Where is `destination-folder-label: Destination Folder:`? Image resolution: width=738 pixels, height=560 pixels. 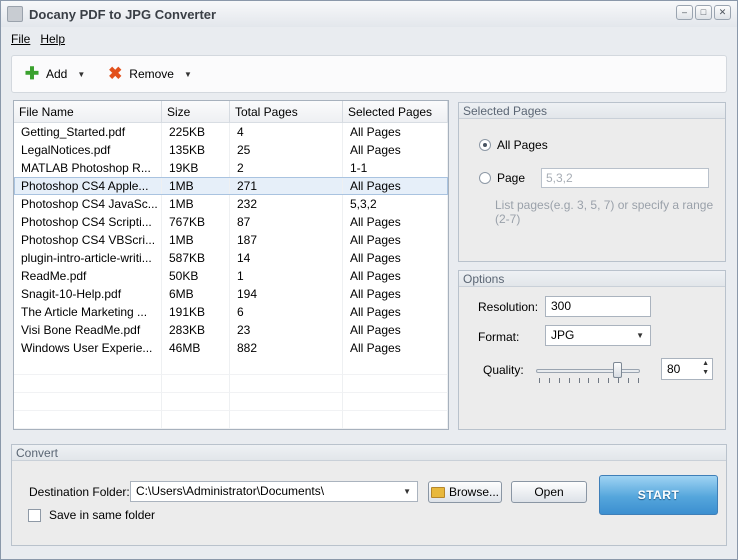 destination-folder-label: Destination Folder: is located at coordinates (79, 492).